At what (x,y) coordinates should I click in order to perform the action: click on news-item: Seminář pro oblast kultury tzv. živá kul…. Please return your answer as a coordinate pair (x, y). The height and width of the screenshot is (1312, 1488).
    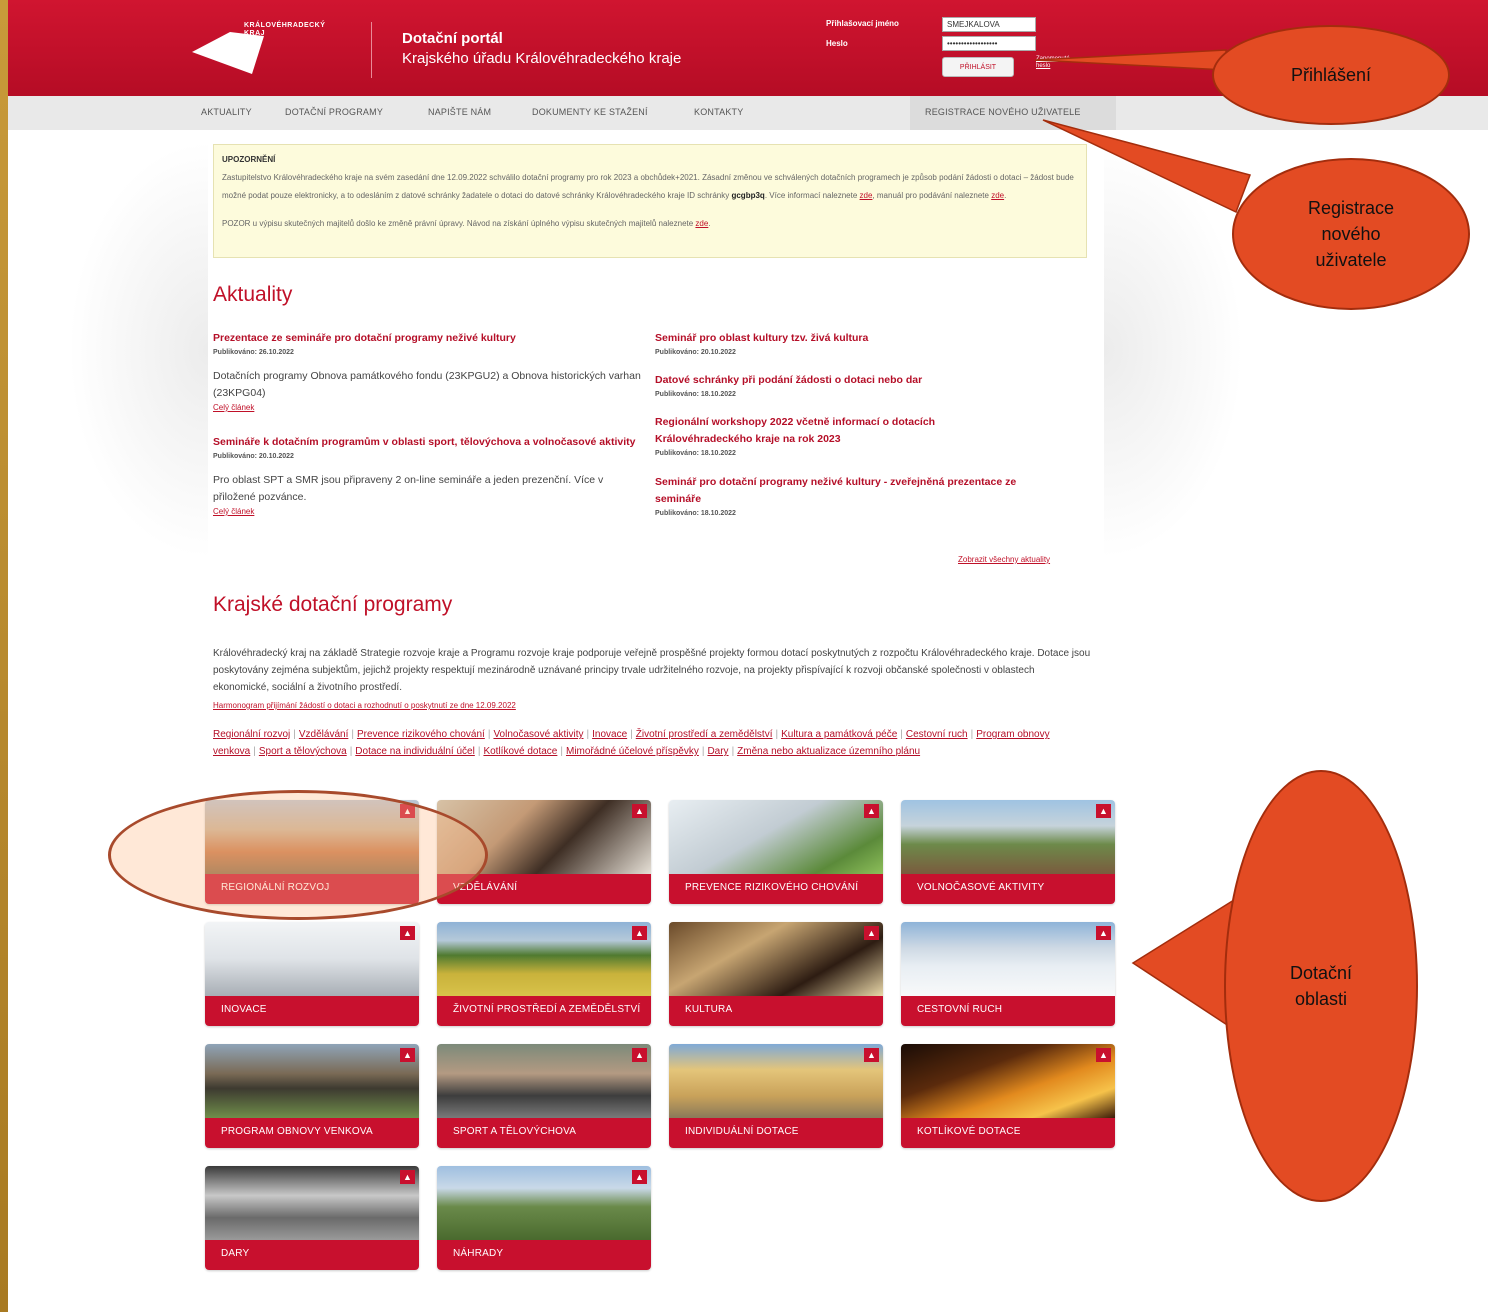
    Looking at the image, I should click on (845, 343).